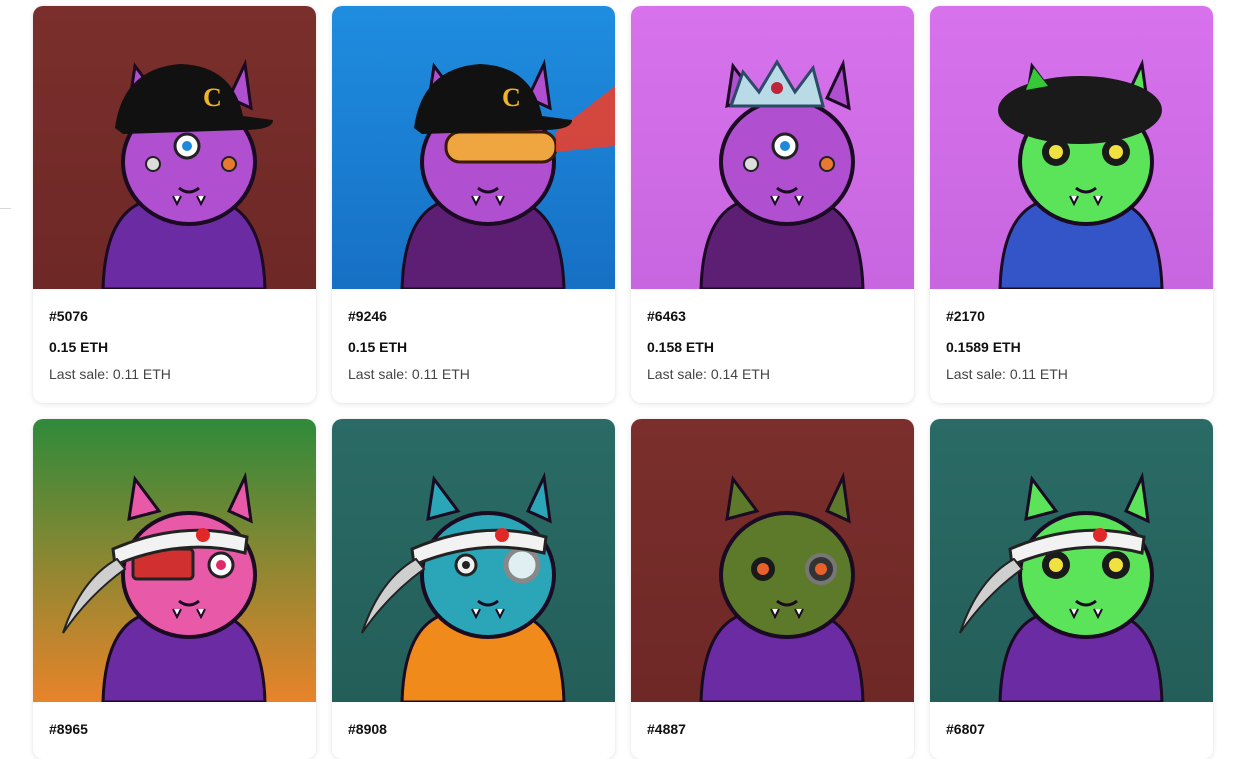  I want to click on left-edge-divider, so click(5, 208).